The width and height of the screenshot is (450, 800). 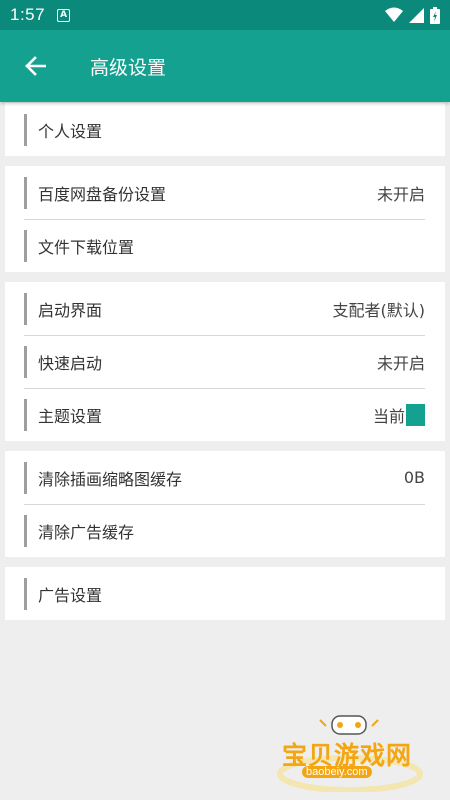 I want to click on setting-label: 清除插画缩略图缓存, so click(x=110, y=479).